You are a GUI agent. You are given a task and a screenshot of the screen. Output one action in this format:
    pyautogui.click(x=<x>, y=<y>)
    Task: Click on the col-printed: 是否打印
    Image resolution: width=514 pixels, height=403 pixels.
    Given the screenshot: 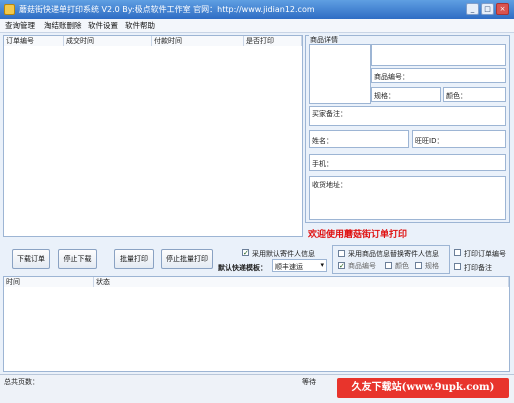 What is the action you would take?
    pyautogui.click(x=273, y=41)
    